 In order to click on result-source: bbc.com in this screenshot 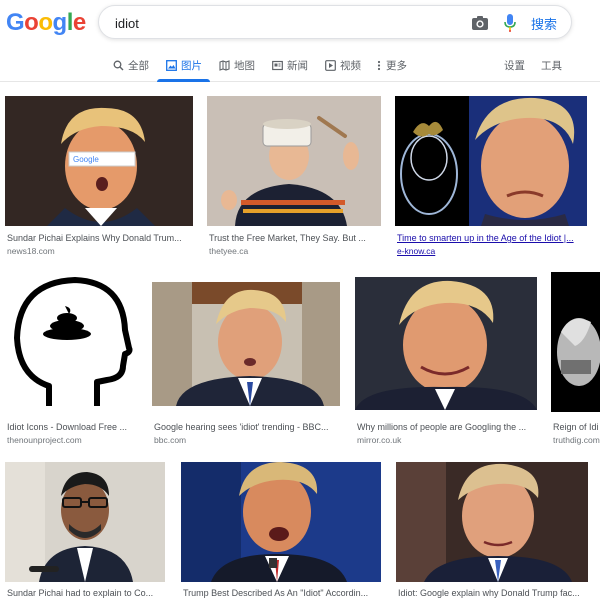, I will do `click(170, 440)`.